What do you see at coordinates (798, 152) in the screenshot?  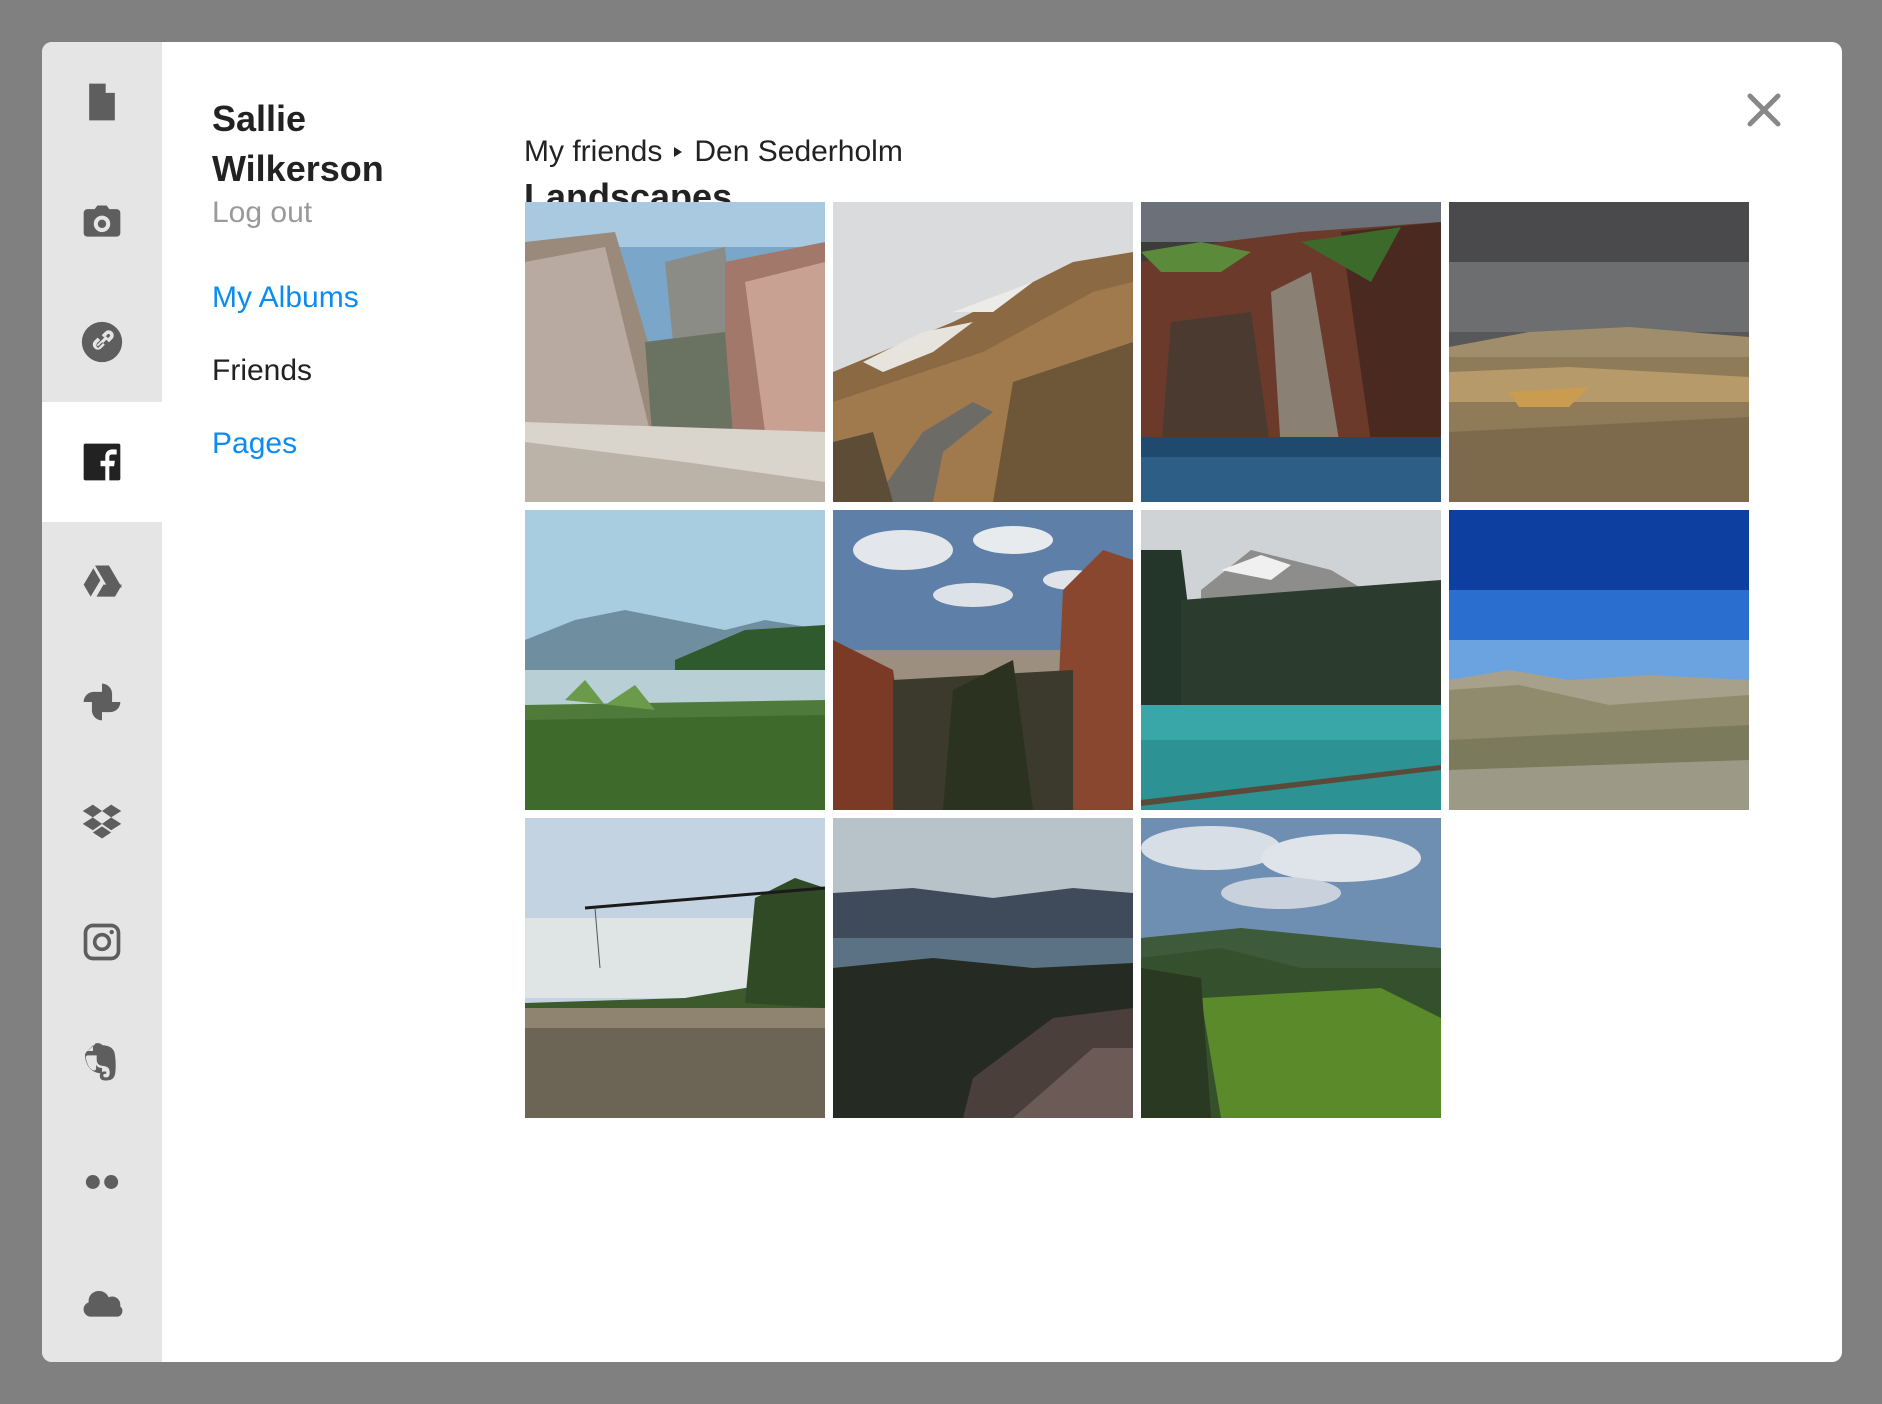 I see `breadcrumb-friend-name: Den Sederholm` at bounding box center [798, 152].